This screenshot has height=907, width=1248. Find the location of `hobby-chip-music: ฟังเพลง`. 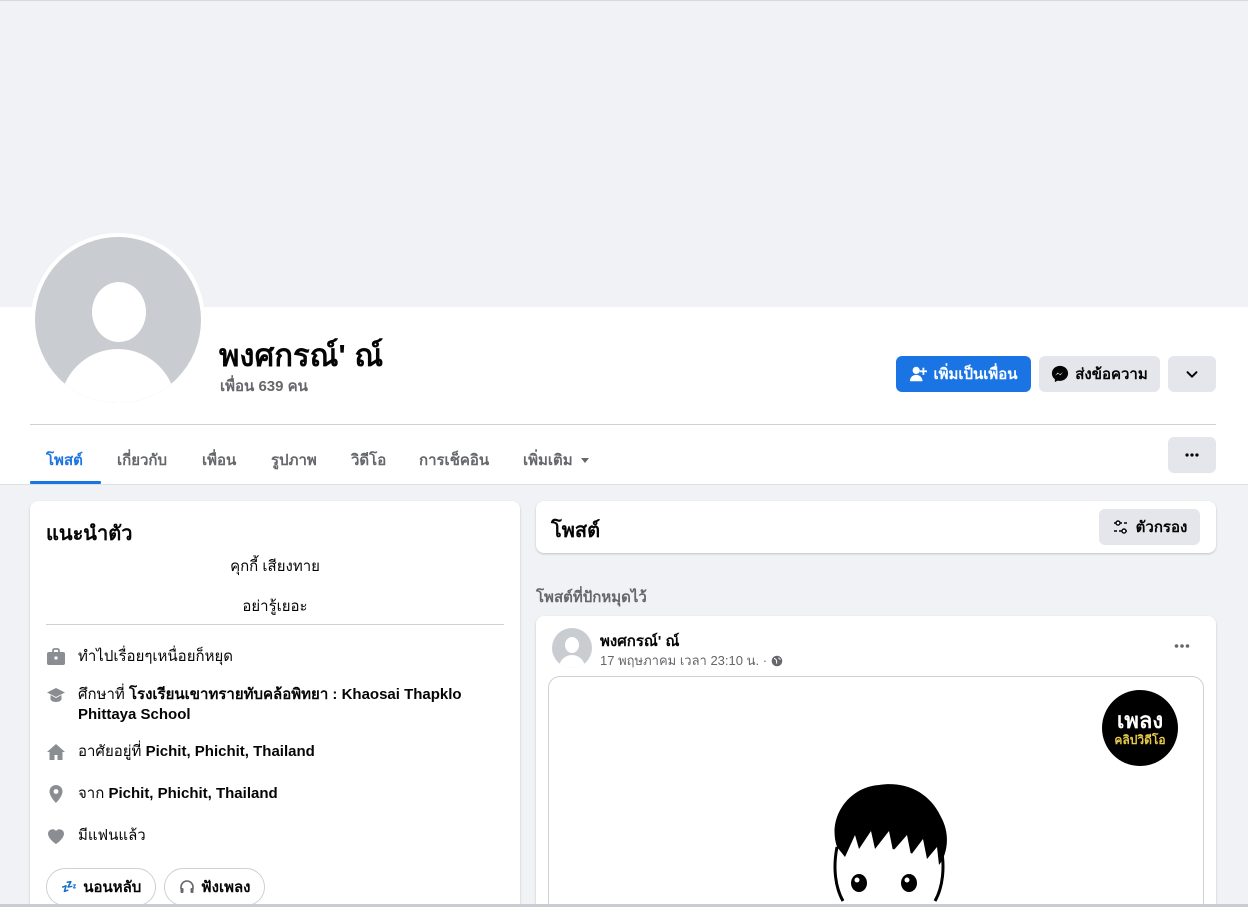

hobby-chip-music: ฟังเพลง is located at coordinates (215, 887).